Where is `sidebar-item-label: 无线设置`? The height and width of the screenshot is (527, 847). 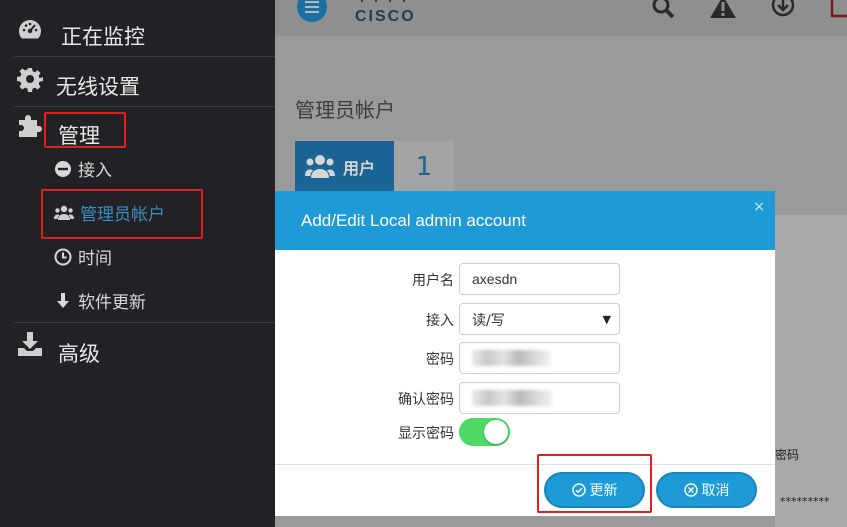 sidebar-item-label: 无线设置 is located at coordinates (98, 87).